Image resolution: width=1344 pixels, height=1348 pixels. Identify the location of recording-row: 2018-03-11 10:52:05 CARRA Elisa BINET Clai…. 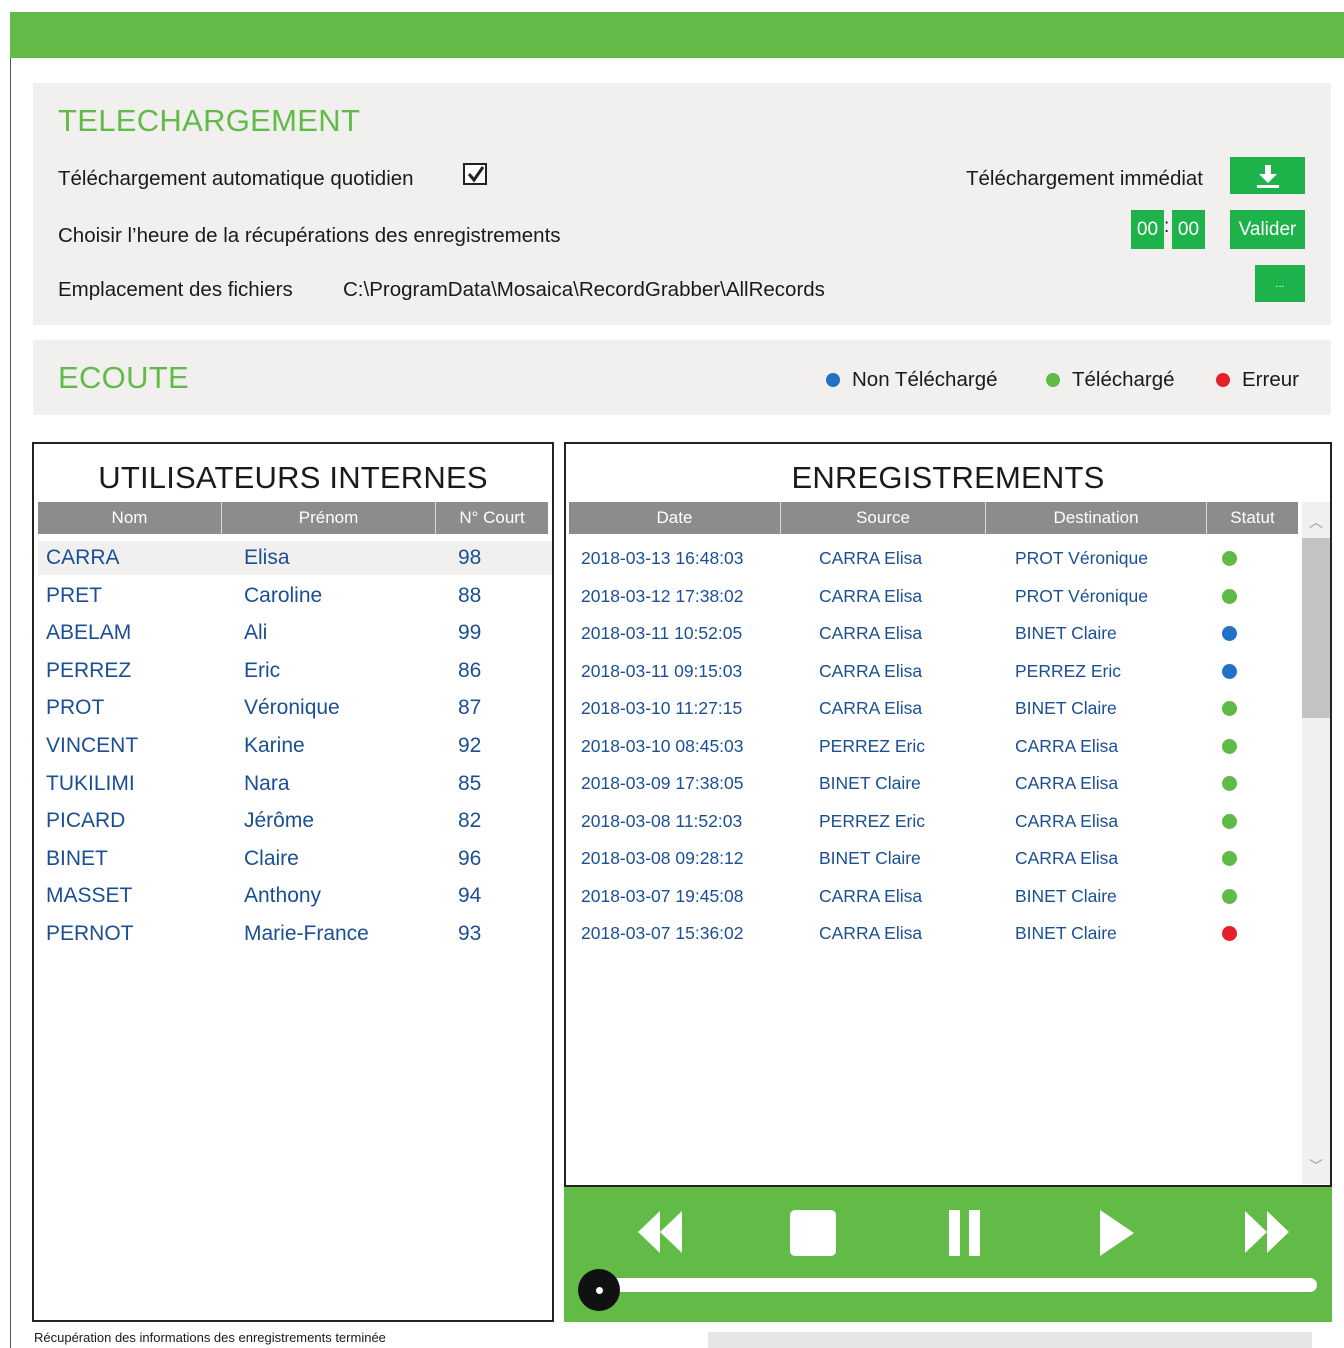
(933, 633).